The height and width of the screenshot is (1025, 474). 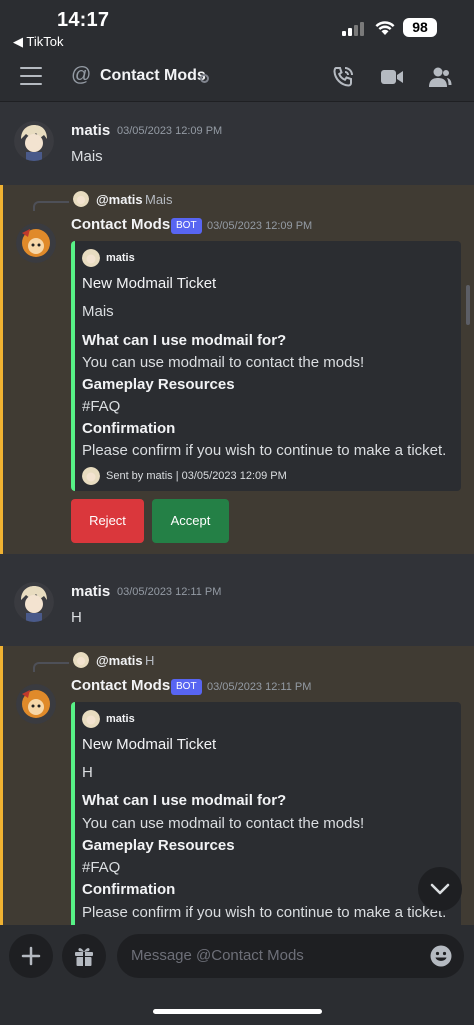 What do you see at coordinates (38, 42) in the screenshot?
I see `back-to-app-link: ◀ TikTok` at bounding box center [38, 42].